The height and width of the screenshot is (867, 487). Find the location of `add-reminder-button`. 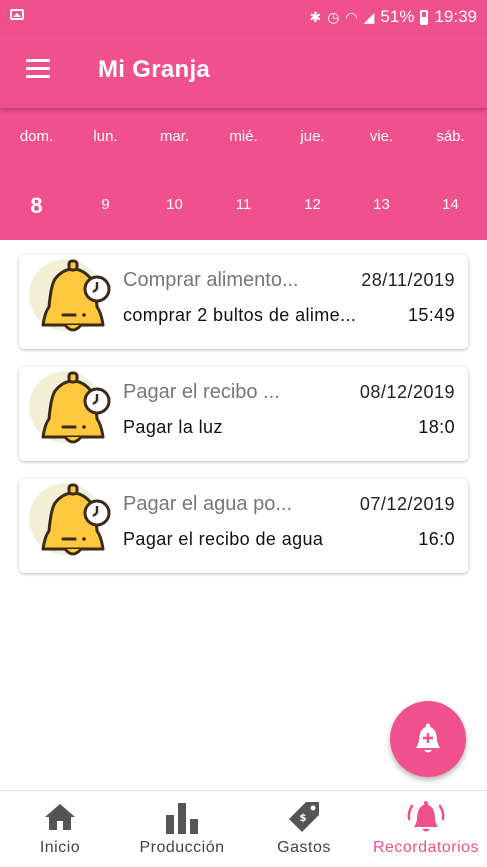

add-reminder-button is located at coordinates (428, 739).